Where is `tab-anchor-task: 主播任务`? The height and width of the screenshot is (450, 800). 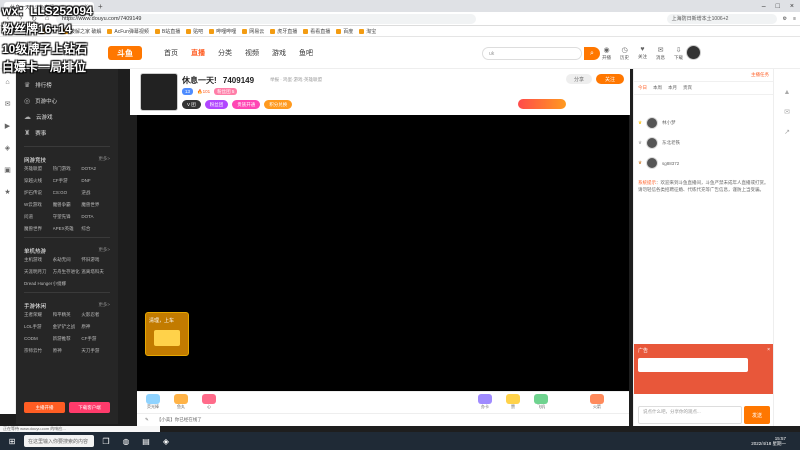
tab-anchor-task: 主播任务 is located at coordinates (760, 75).